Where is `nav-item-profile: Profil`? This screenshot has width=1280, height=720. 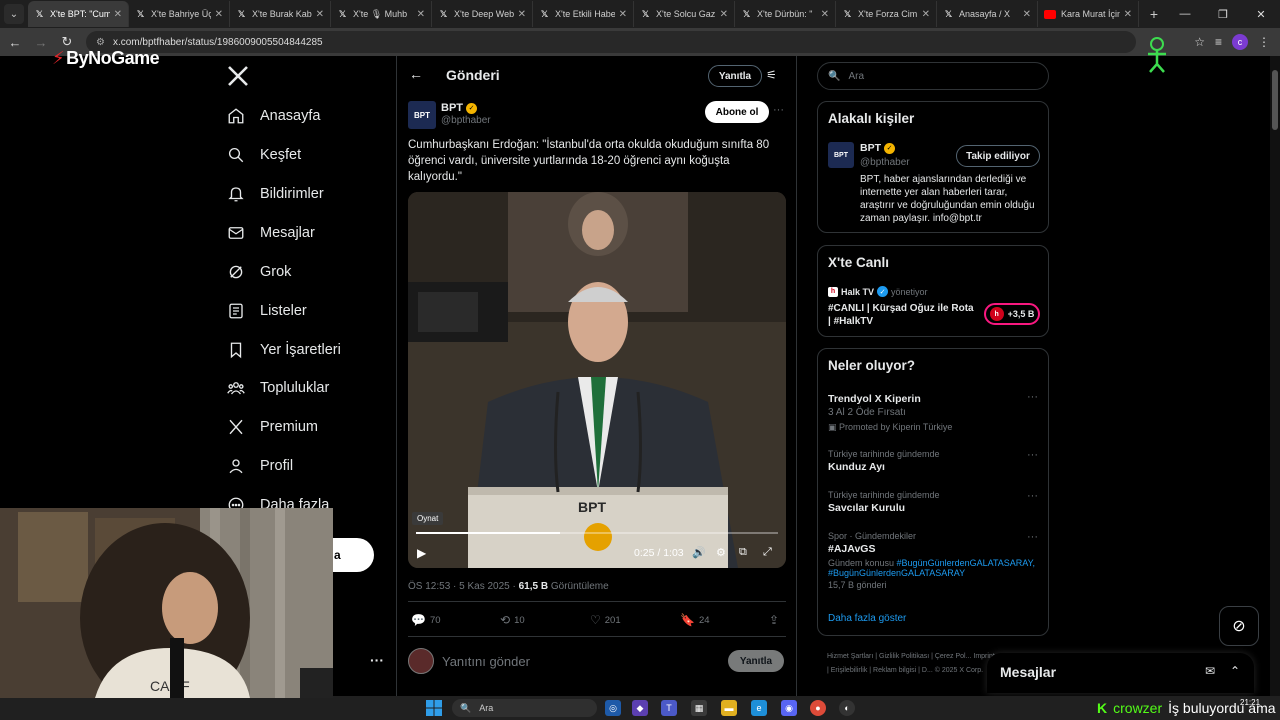 nav-item-profile: Profil is located at coordinates (259, 466).